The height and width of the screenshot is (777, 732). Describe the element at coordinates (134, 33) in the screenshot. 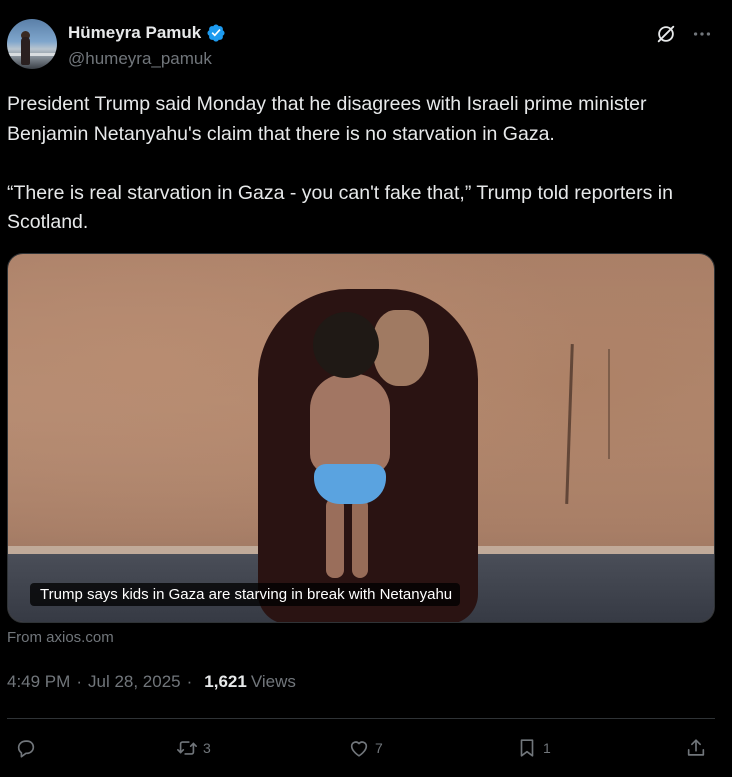

I see `author-name: Hümeyra Pamuk` at that location.